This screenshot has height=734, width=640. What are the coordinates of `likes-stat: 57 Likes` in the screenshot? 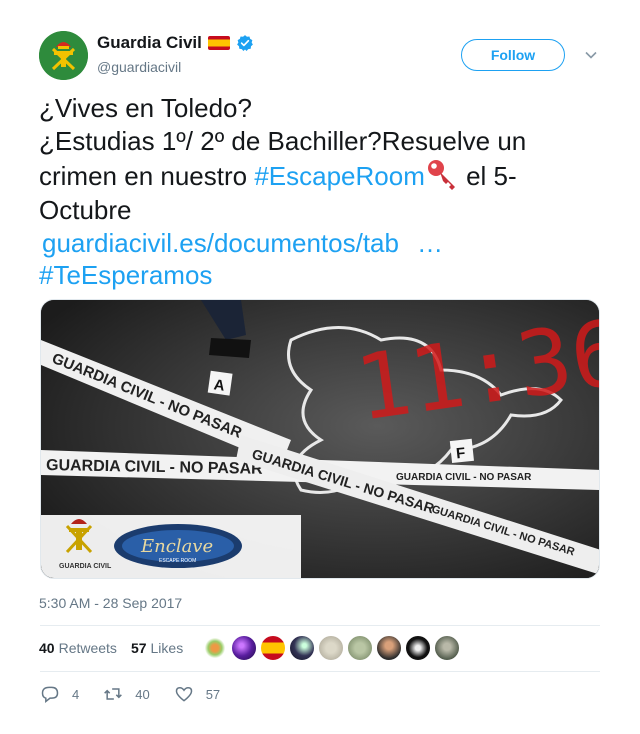 It's located at (157, 648).